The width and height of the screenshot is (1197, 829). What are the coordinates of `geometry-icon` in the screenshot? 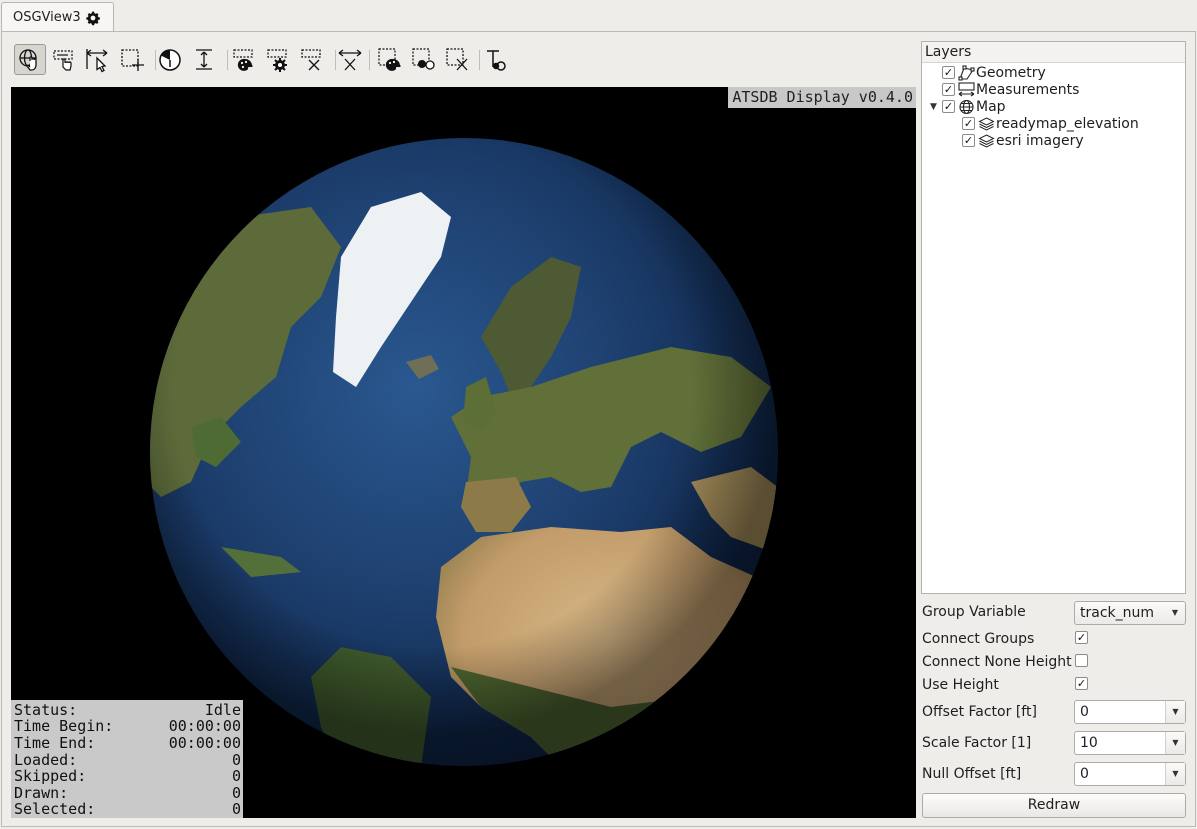 It's located at (966, 72).